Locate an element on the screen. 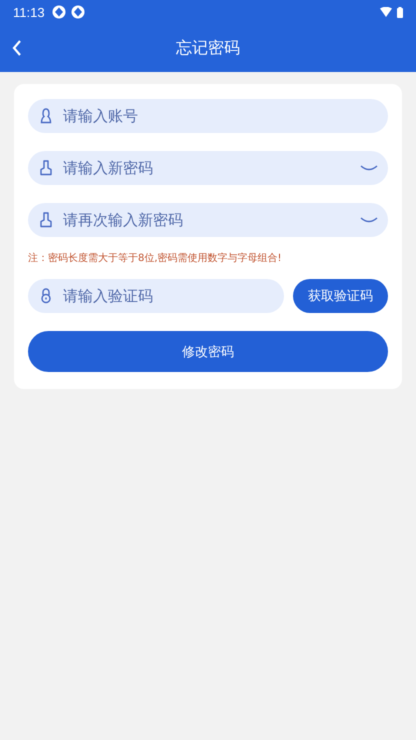 The height and width of the screenshot is (740, 416). get-code-button: 获取验证码 is located at coordinates (340, 296).